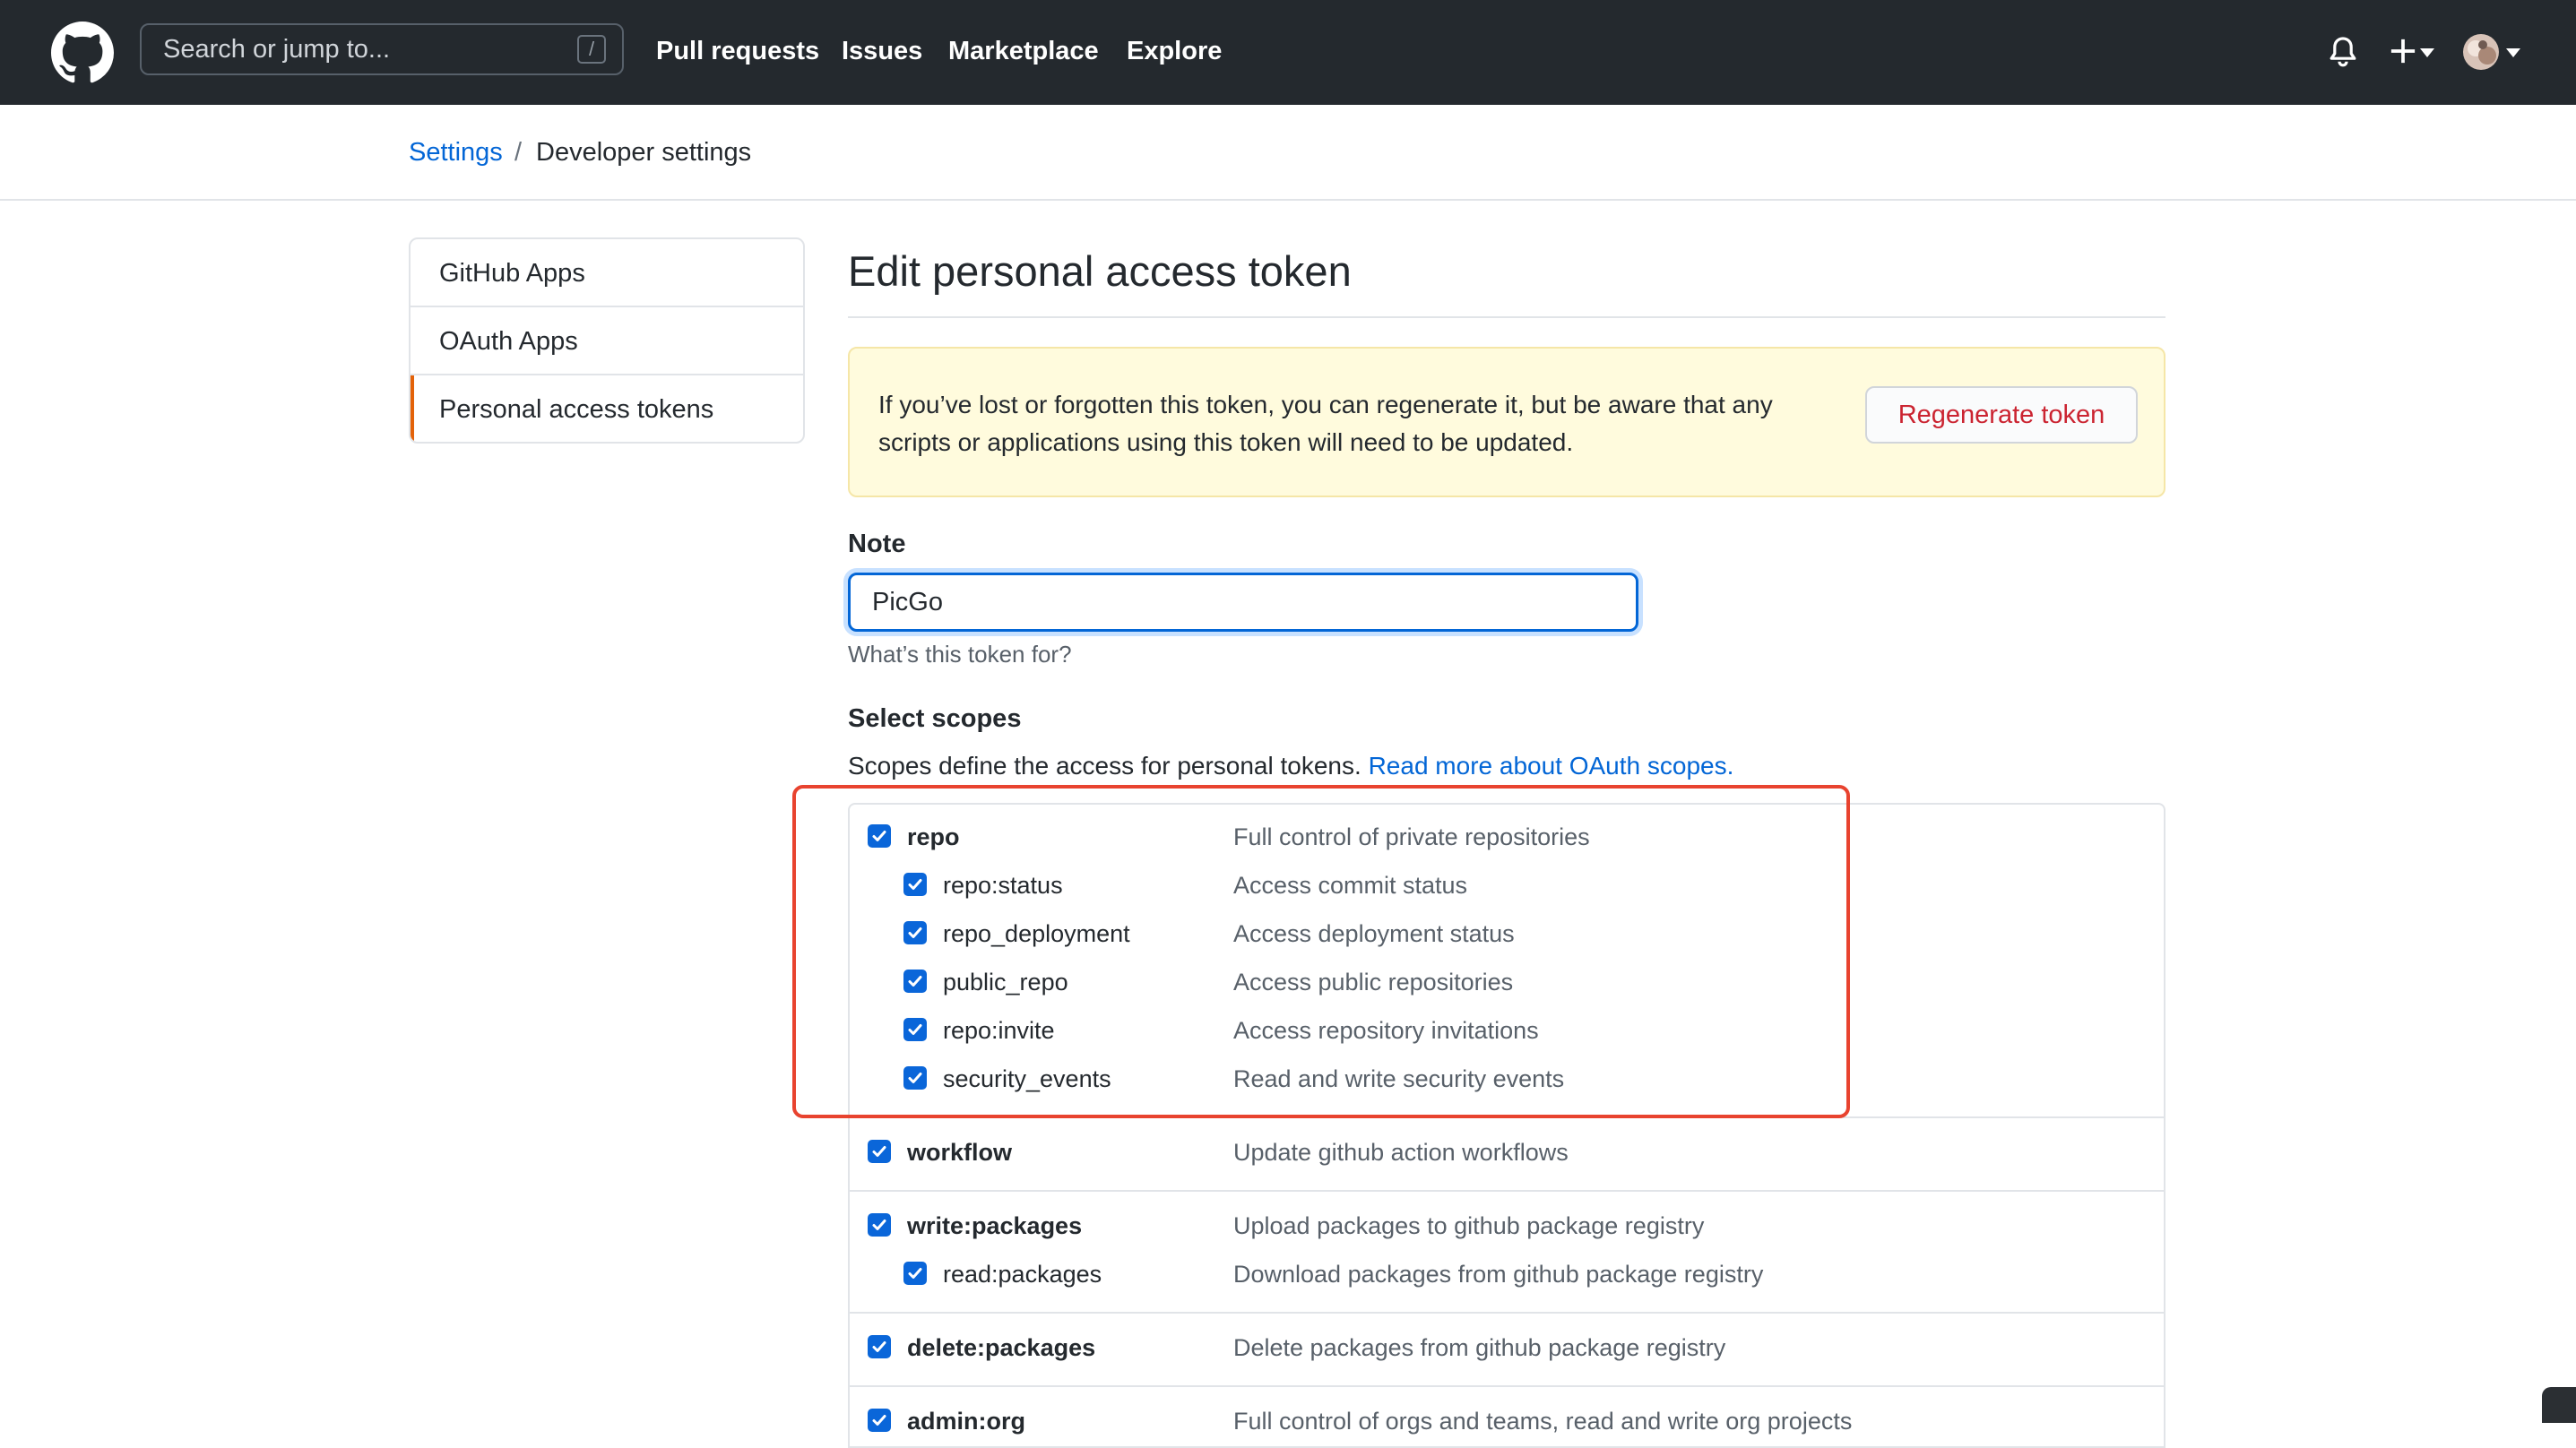  What do you see at coordinates (960, 1152) in the screenshot?
I see `scope-name: workflow` at bounding box center [960, 1152].